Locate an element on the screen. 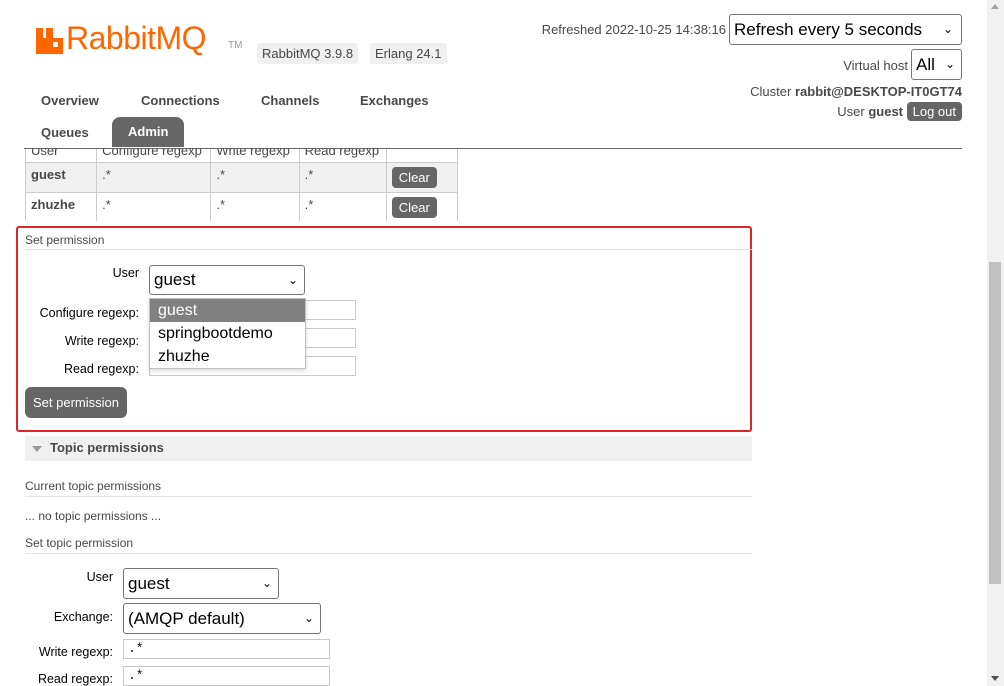 The width and height of the screenshot is (1004, 686). refresh-interval-select: Refresh every 5 seconds ⌄ is located at coordinates (845, 29).